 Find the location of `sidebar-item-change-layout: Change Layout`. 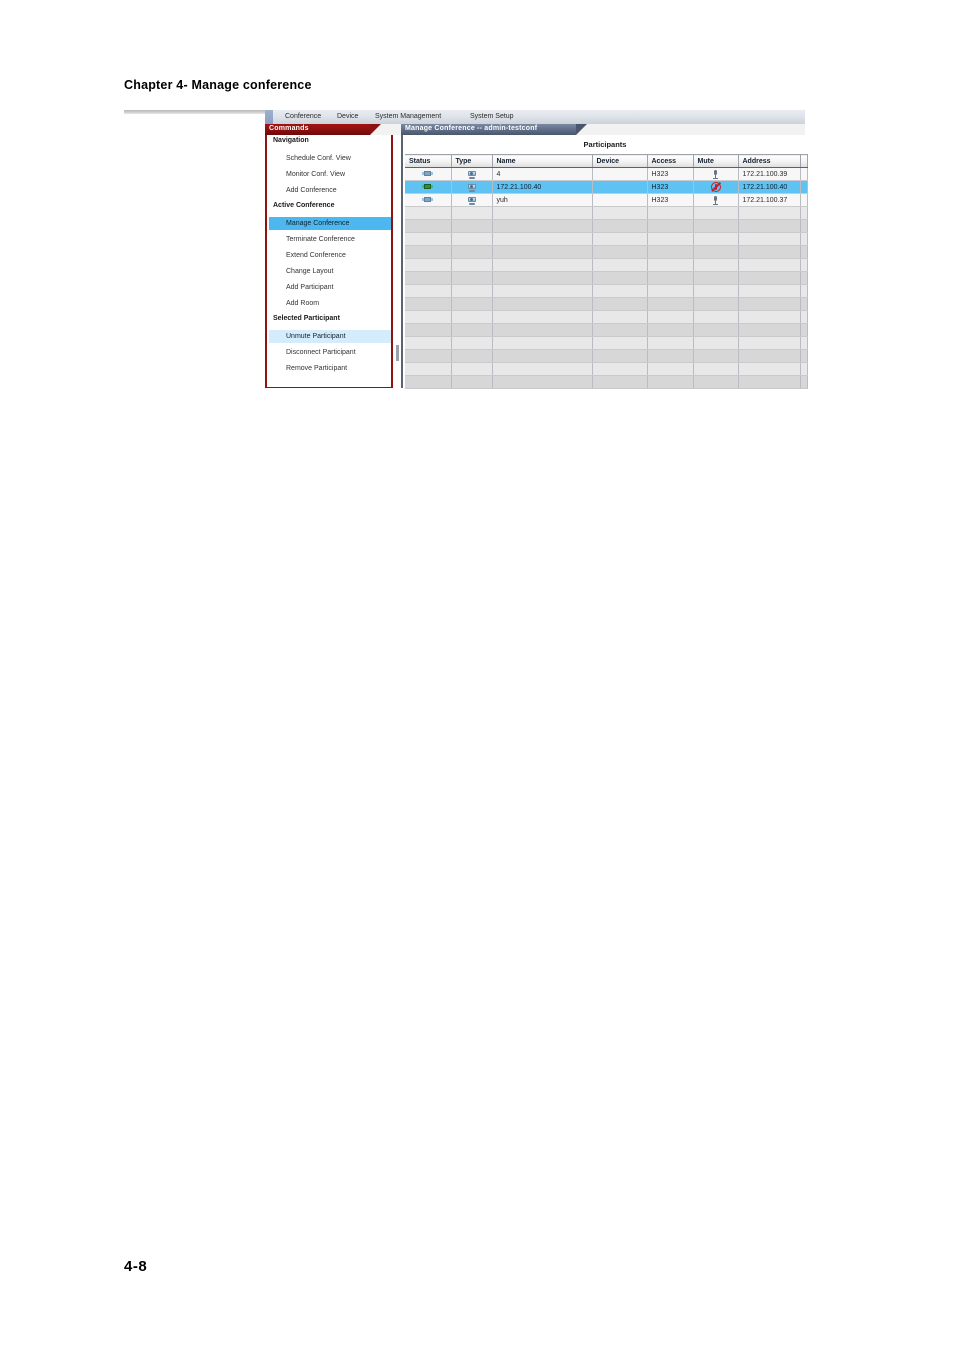

sidebar-item-change-layout: Change Layout is located at coordinates (330, 271).